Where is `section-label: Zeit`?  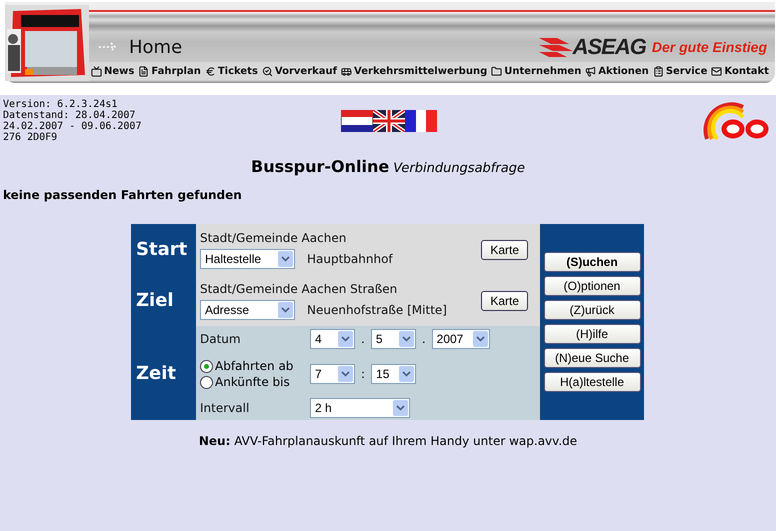 section-label: Zeit is located at coordinates (163, 373).